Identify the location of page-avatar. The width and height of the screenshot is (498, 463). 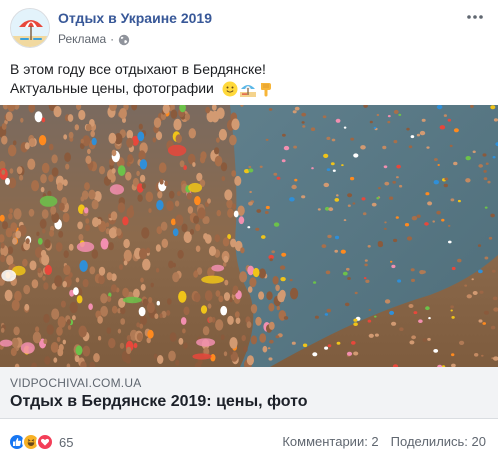
(30, 28).